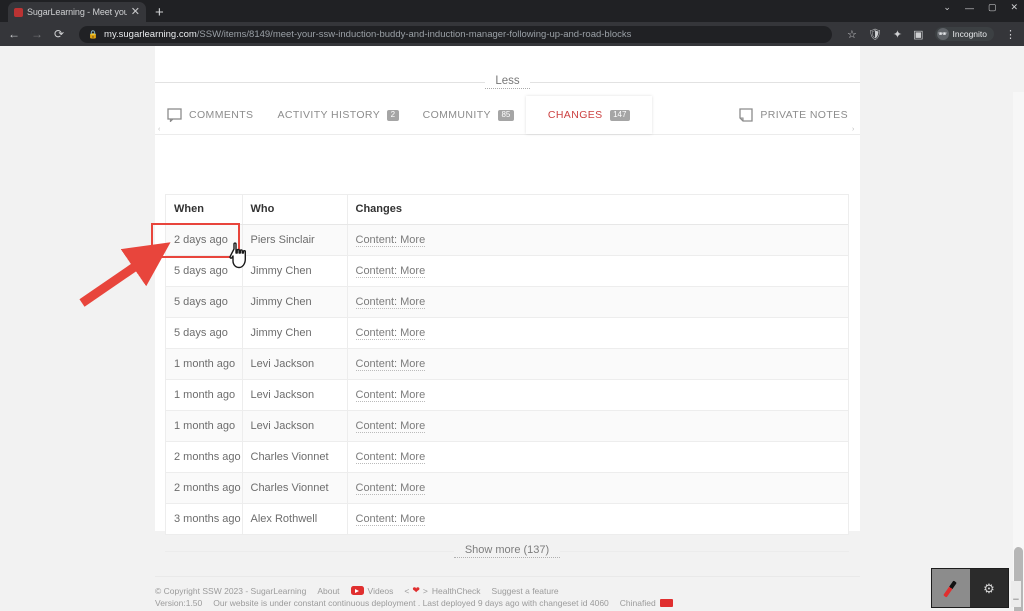  Describe the element at coordinates (947, 7) in the screenshot. I see `chevron-down-icon: ⌄` at that location.